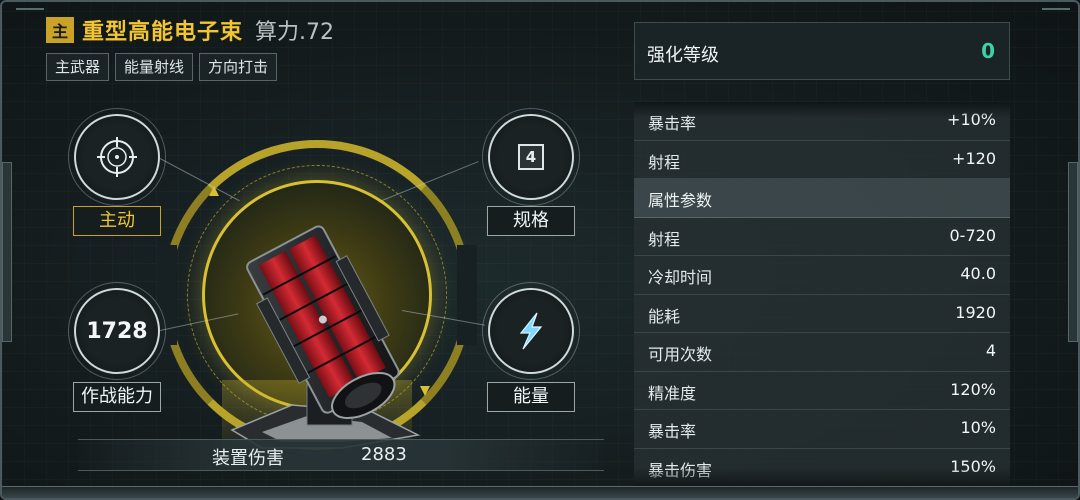 The width and height of the screenshot is (1080, 500). Describe the element at coordinates (822, 159) in the screenshot. I see `stat-row-bonus-range: 射程 +120` at that location.